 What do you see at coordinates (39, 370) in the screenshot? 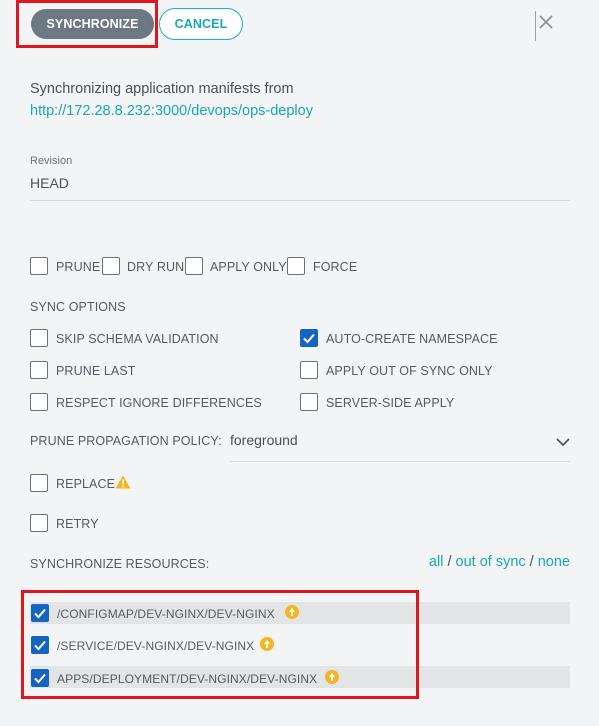
I see `prune-last-checkbox` at bounding box center [39, 370].